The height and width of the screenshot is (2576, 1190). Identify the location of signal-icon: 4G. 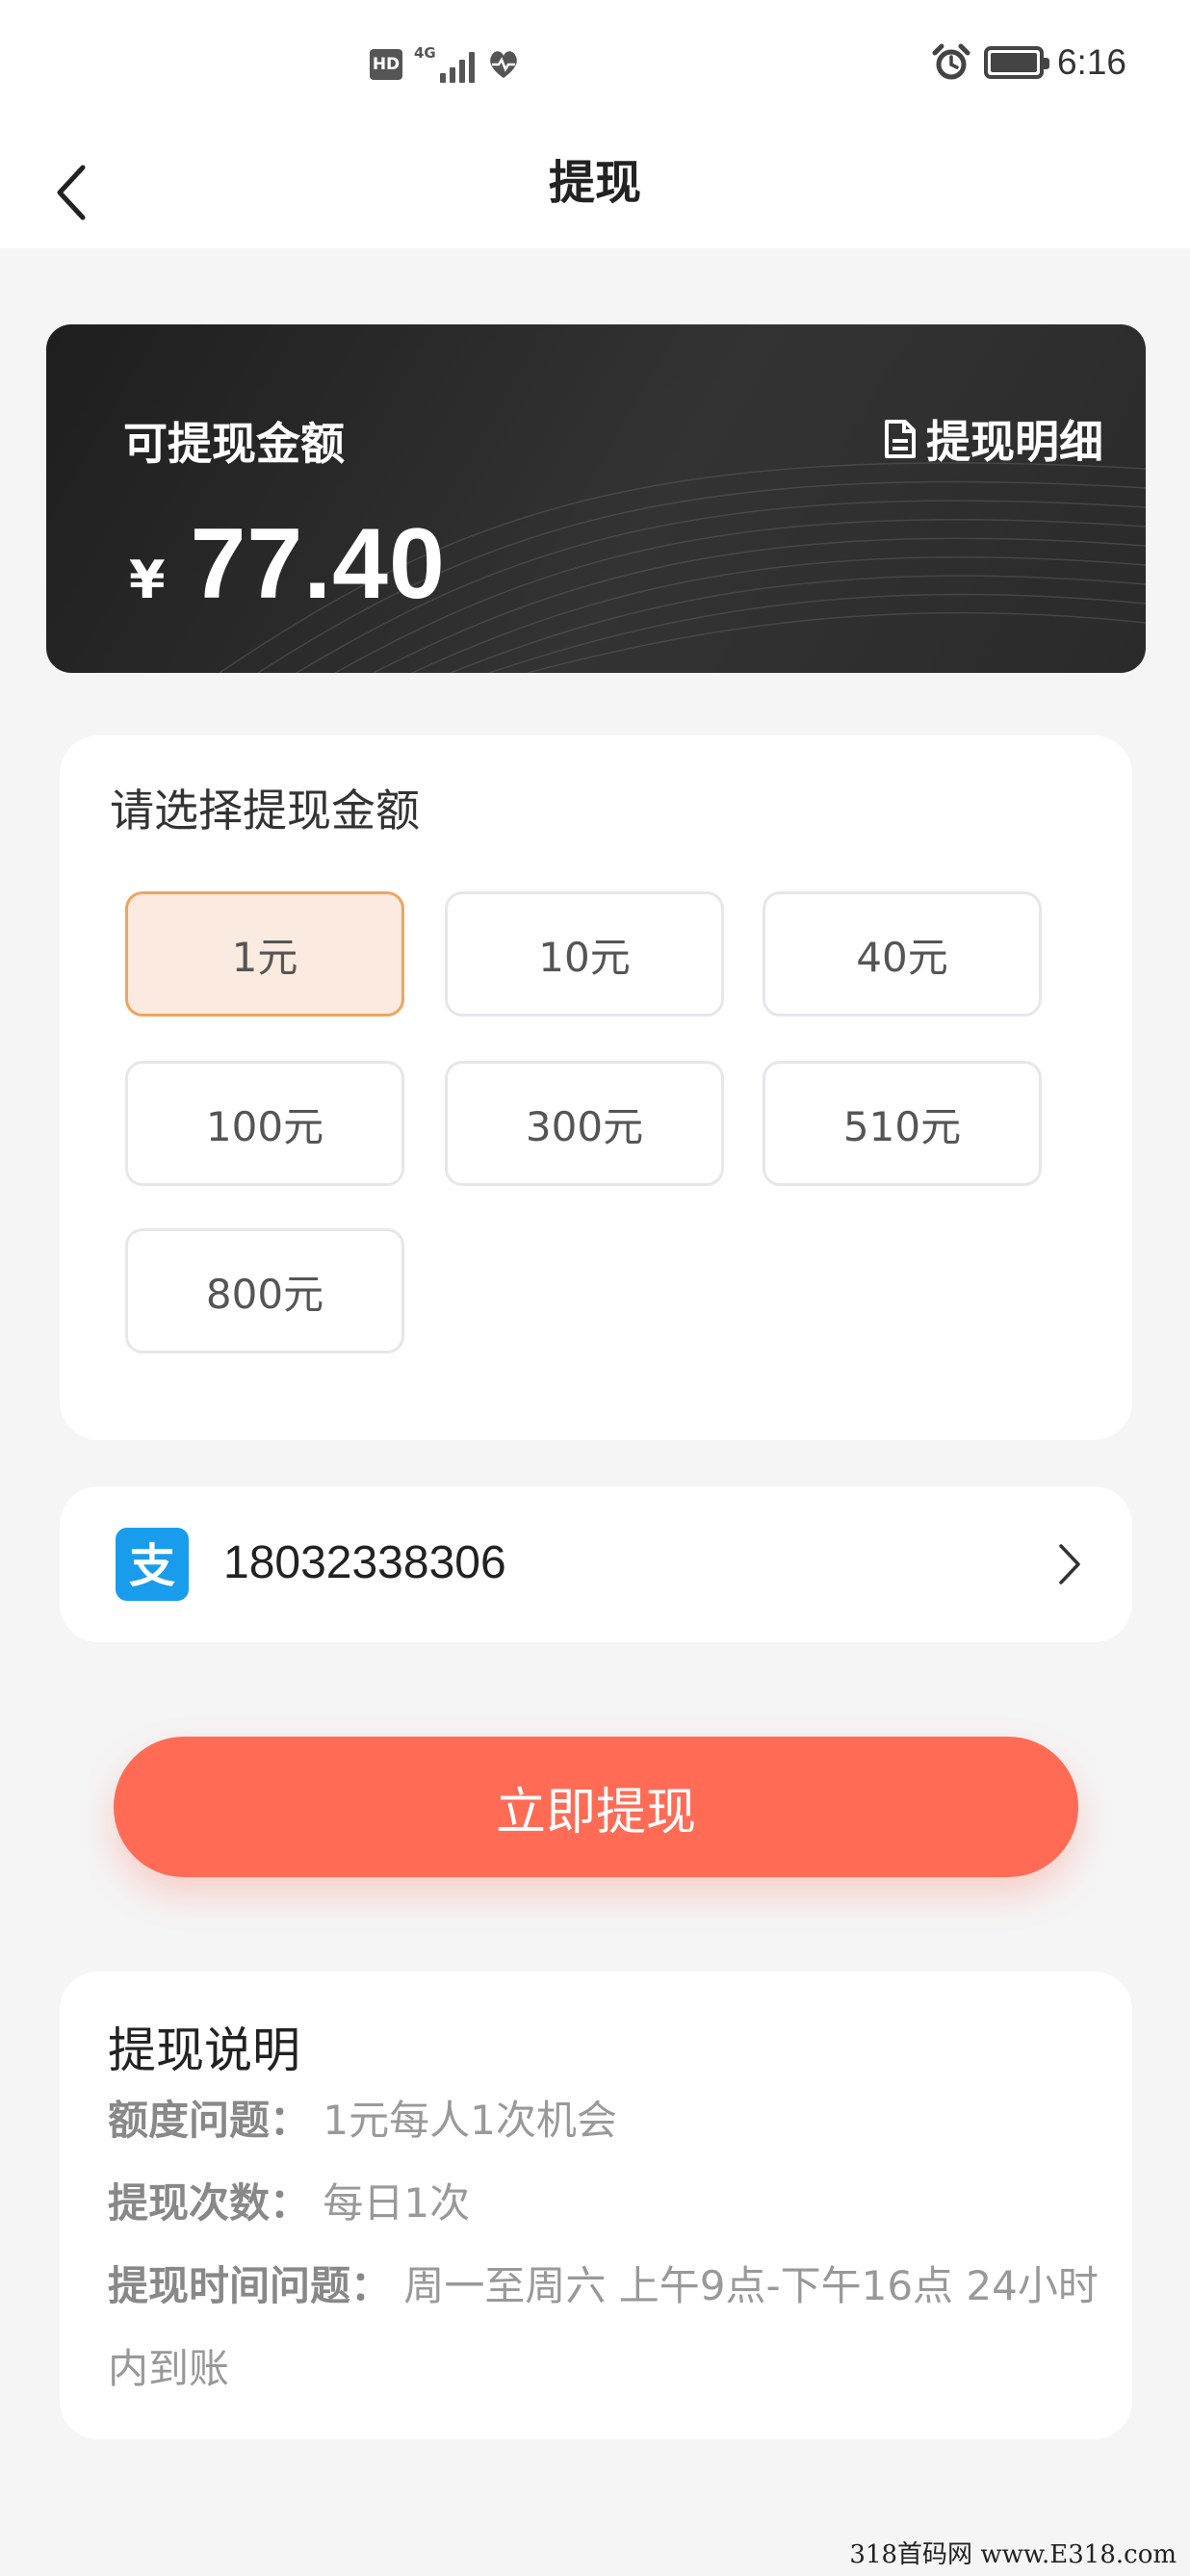
(445, 64).